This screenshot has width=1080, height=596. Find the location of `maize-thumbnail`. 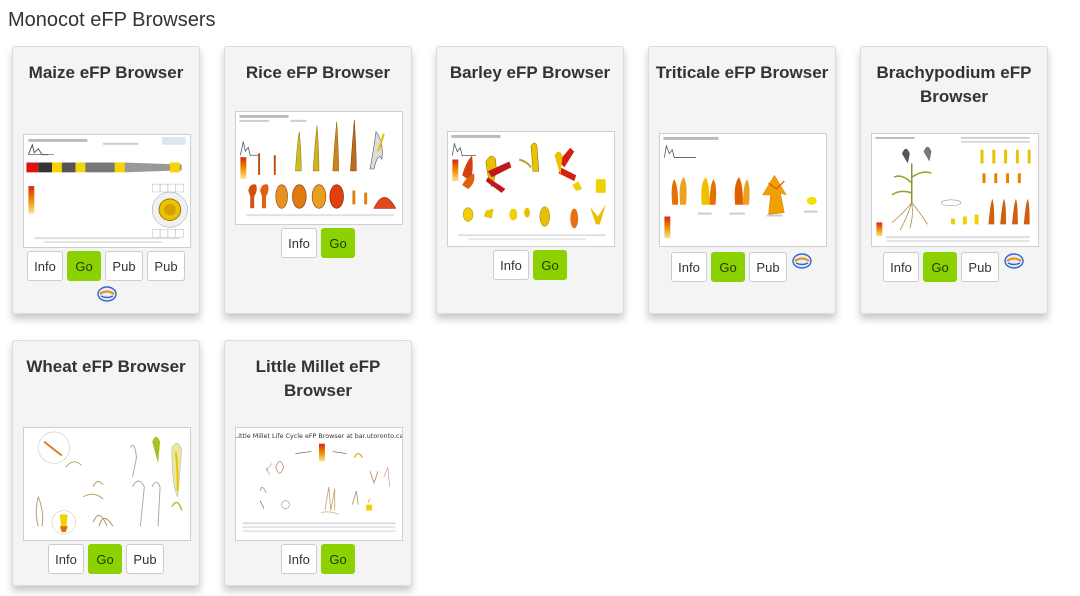

maize-thumbnail is located at coordinates (107, 191).